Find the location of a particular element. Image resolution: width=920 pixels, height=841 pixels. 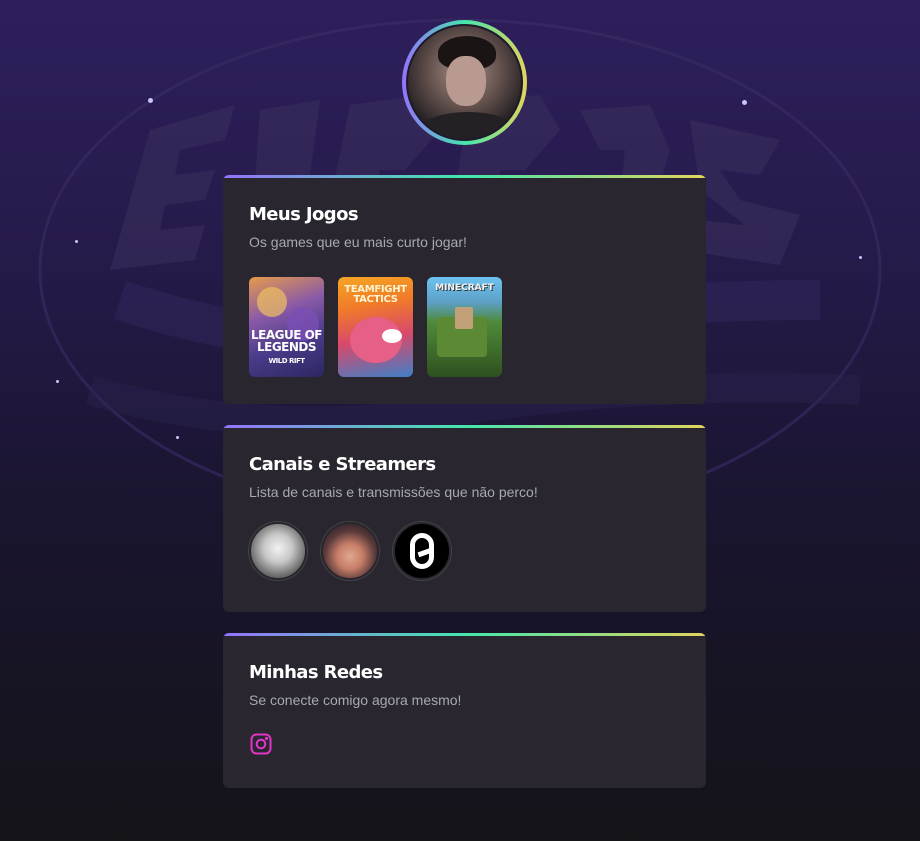

instagram-link is located at coordinates (261, 746).